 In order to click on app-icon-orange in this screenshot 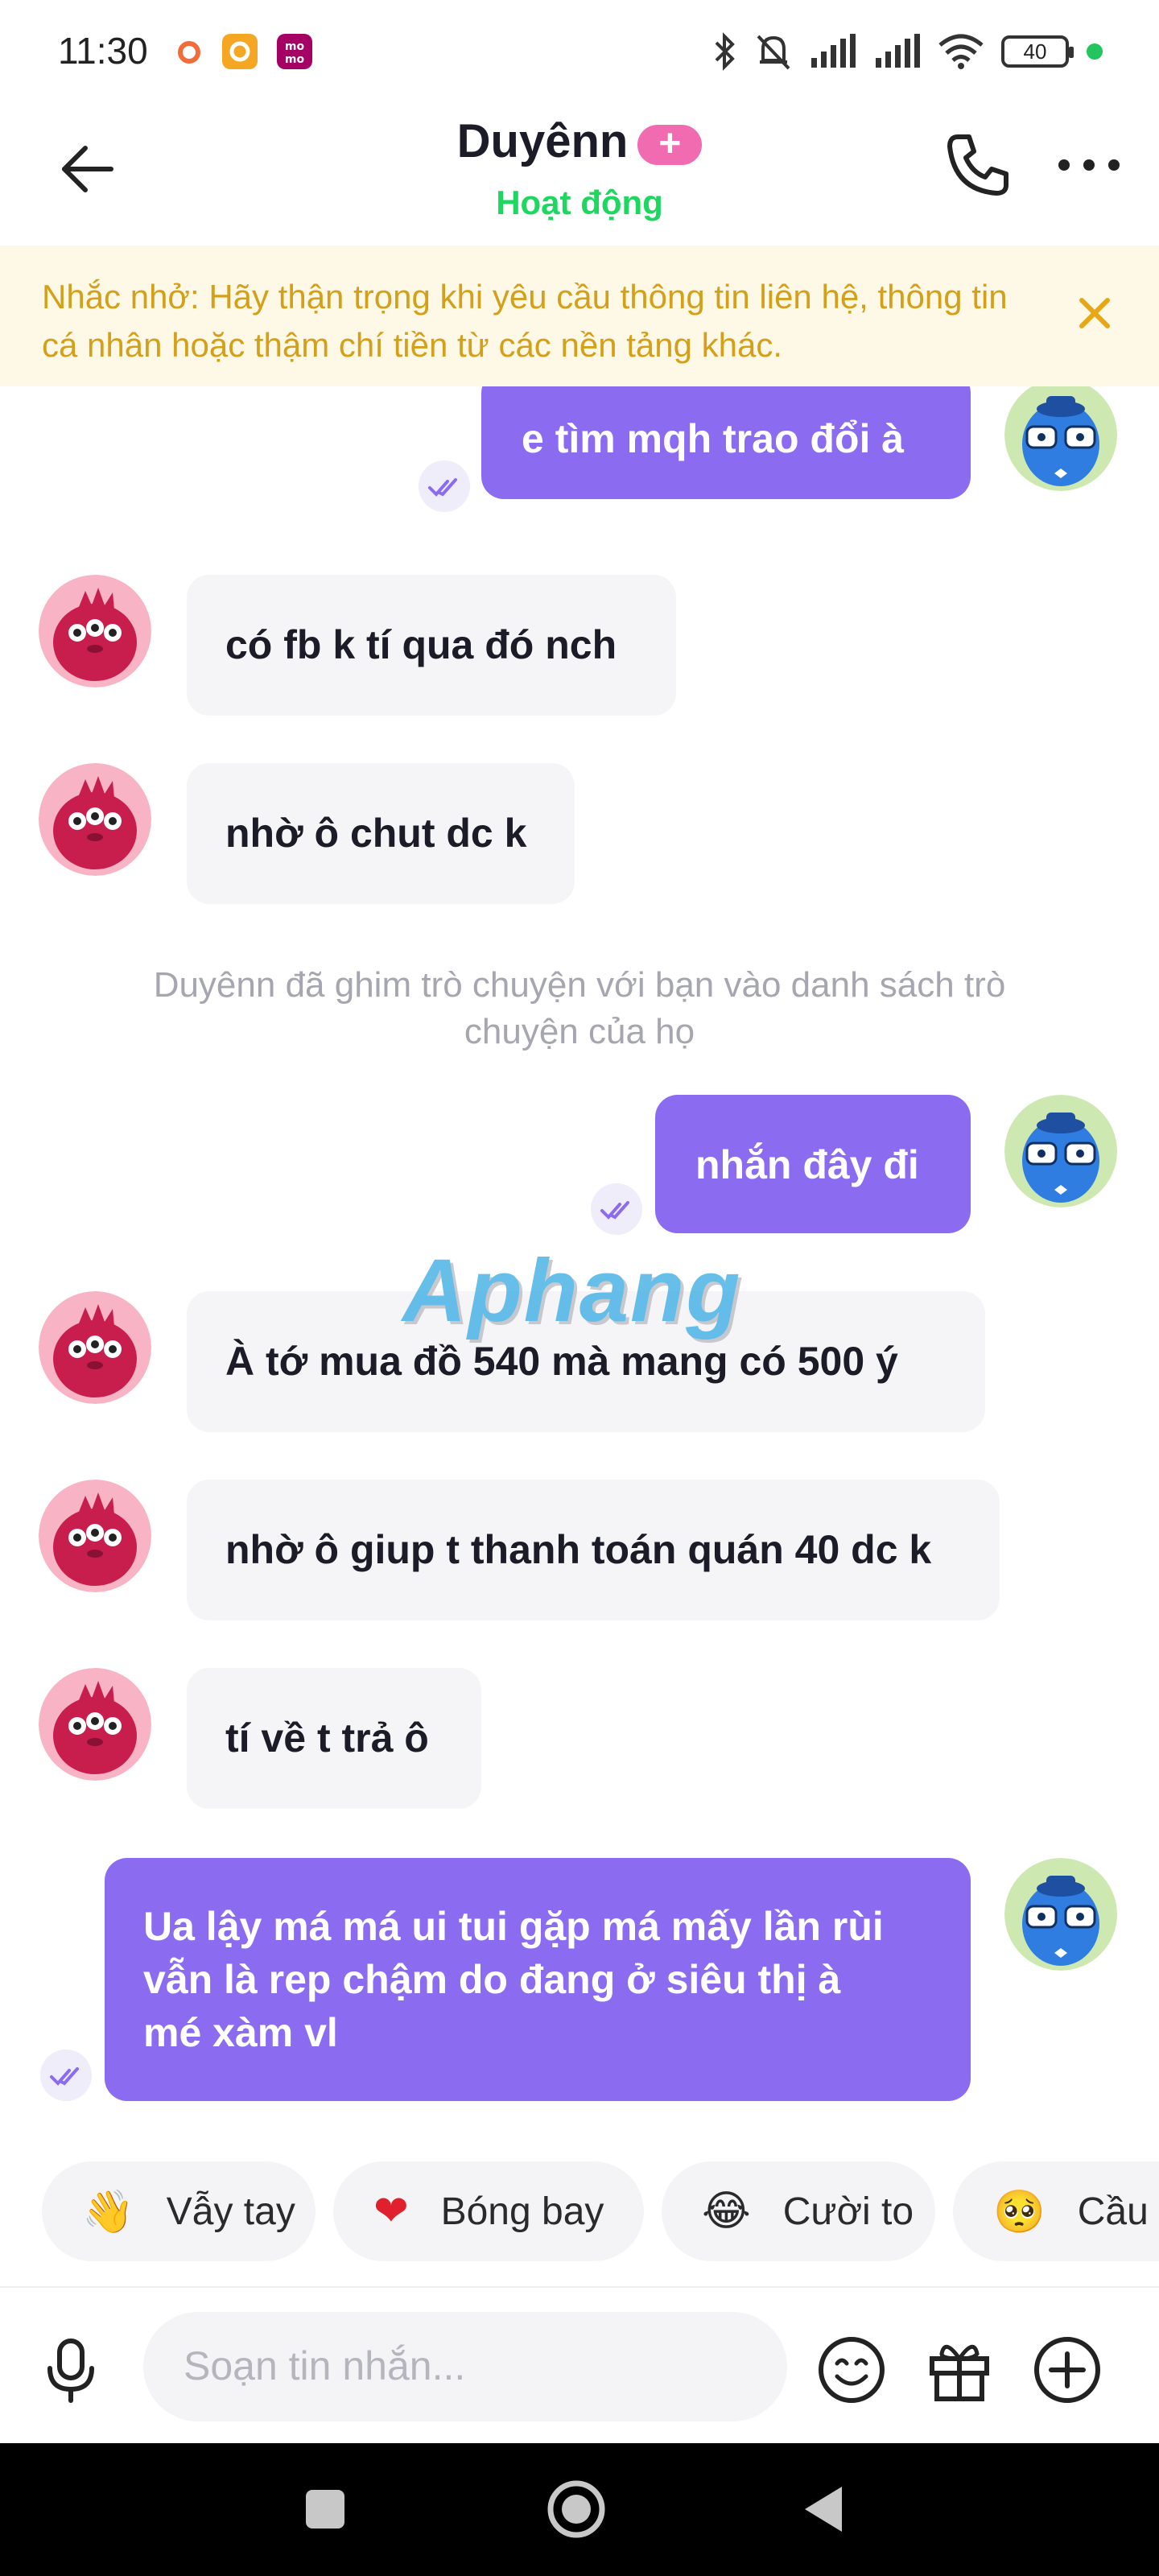, I will do `click(240, 51)`.